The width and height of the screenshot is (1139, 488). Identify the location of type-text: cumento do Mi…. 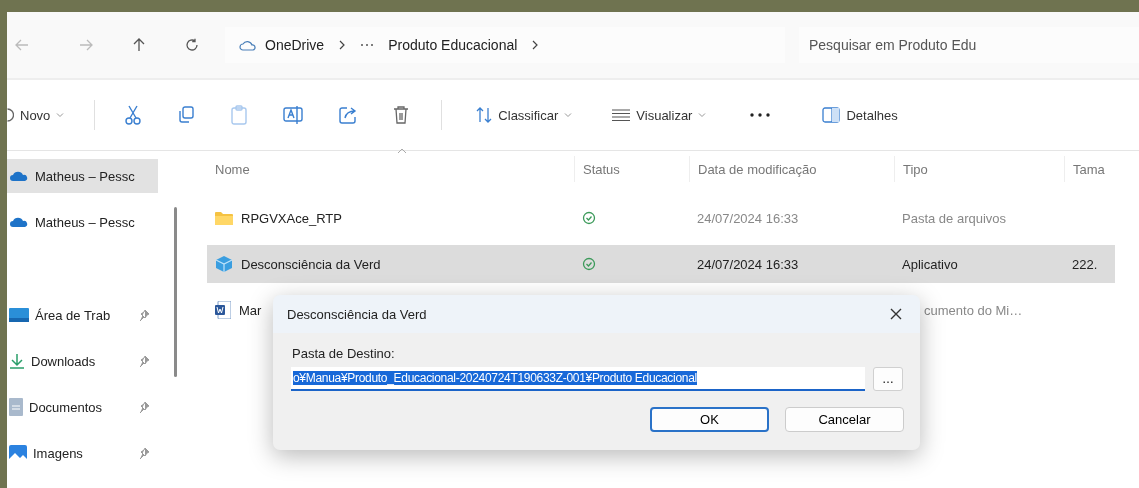
(973, 310).